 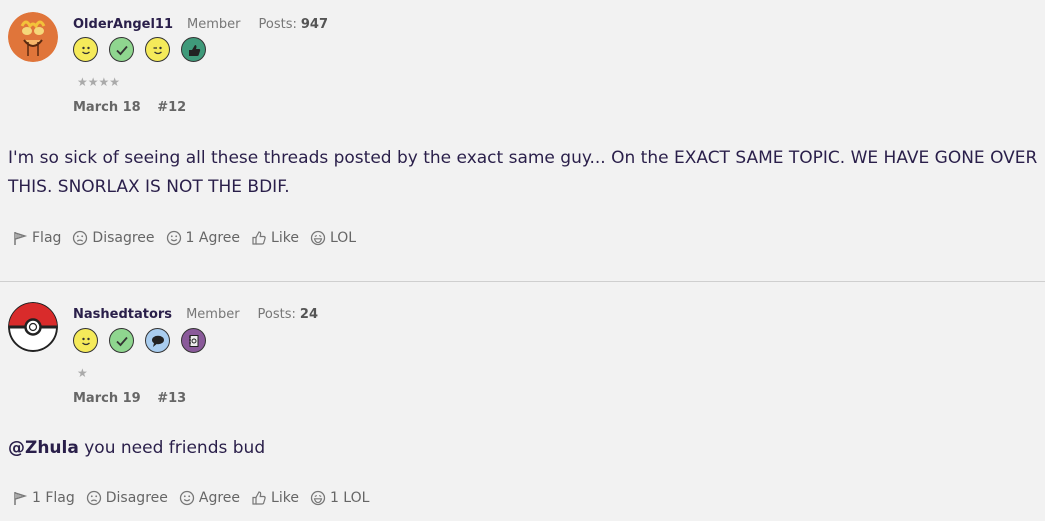 I want to click on thumbs-up-badge-icon, so click(x=193, y=49).